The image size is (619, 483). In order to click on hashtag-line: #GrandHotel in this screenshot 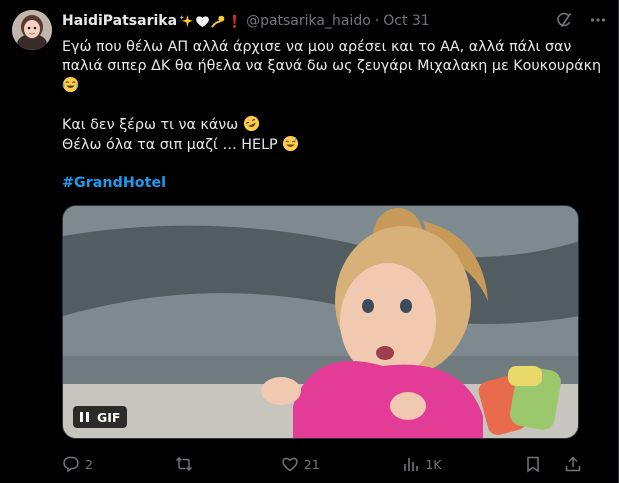, I will do `click(332, 183)`.